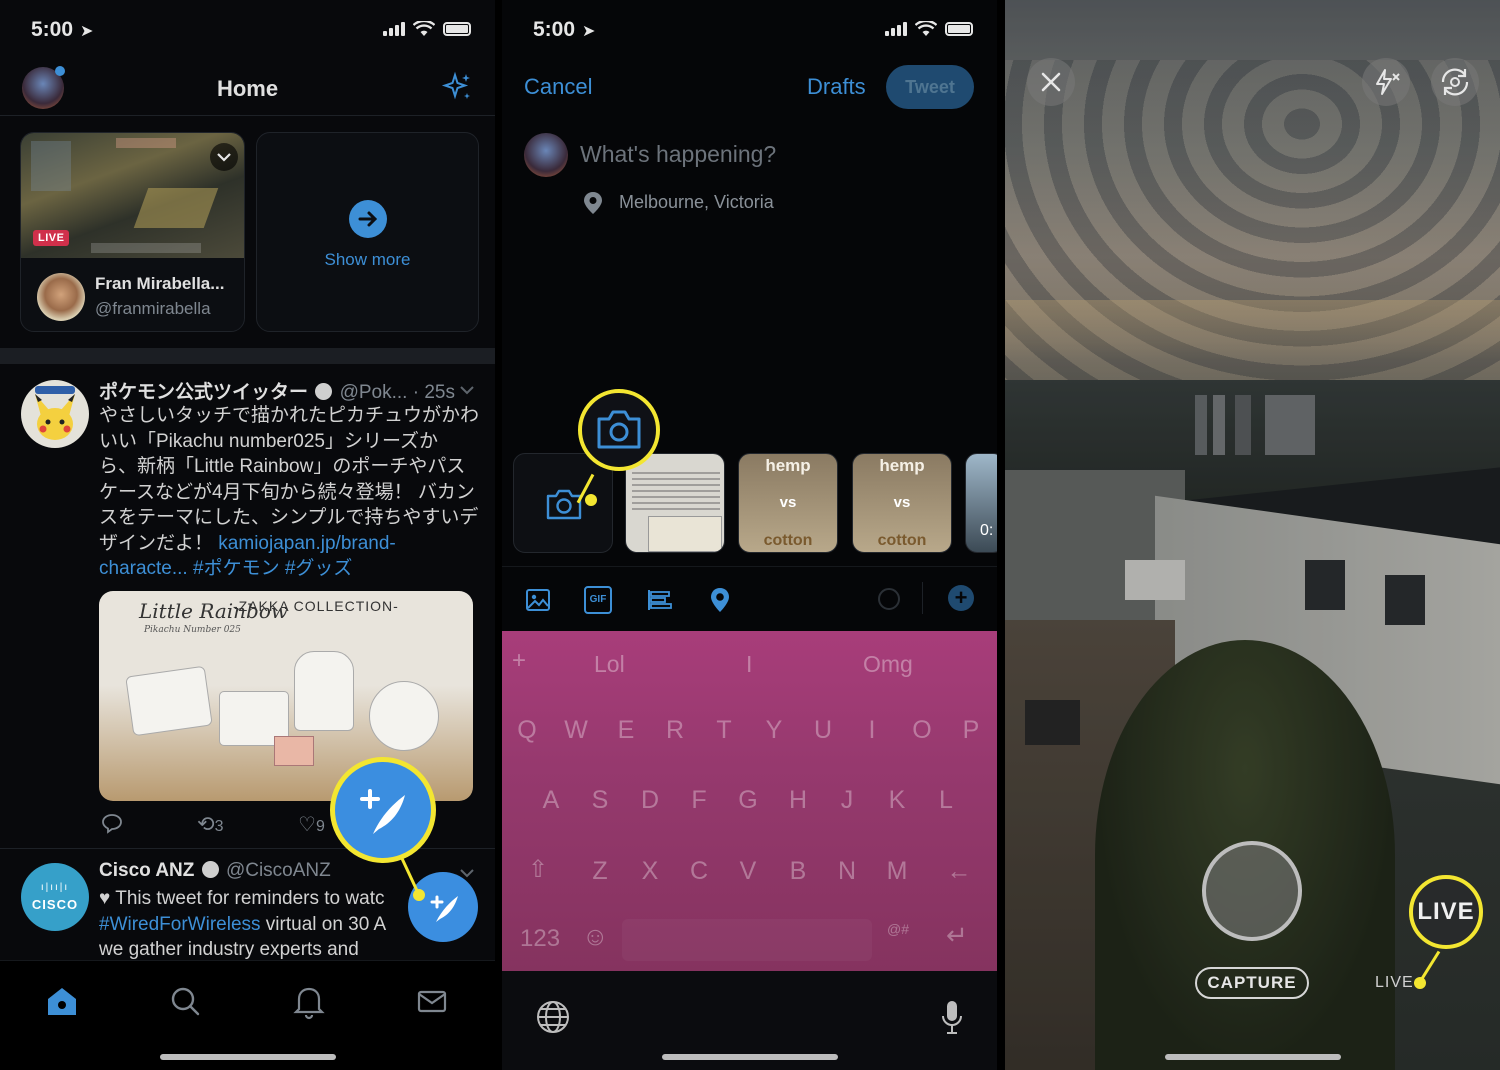 This screenshot has height=1070, width=1500. Describe the element at coordinates (563, 503) in the screenshot. I see `open-camera-button` at that location.